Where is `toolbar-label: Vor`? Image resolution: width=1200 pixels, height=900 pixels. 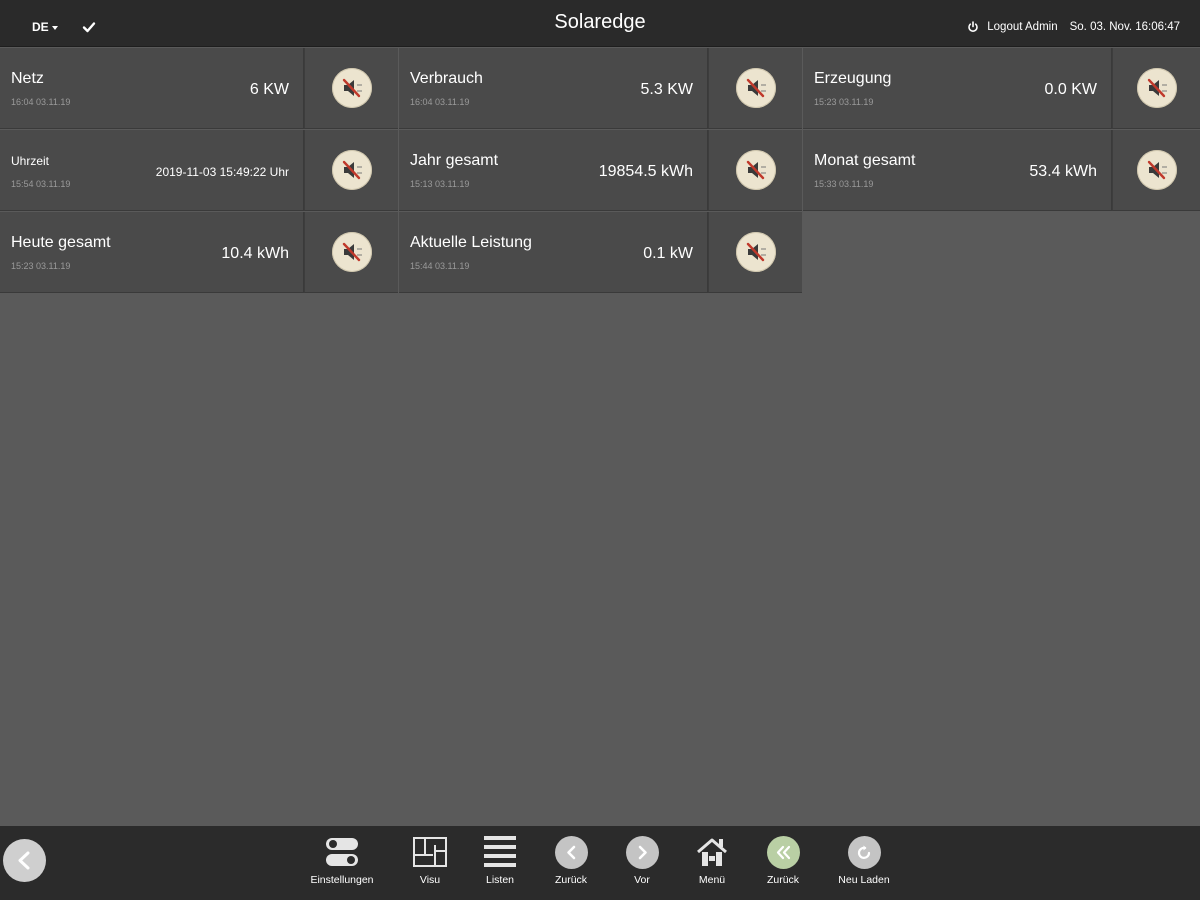
toolbar-label: Vor is located at coordinates (642, 880).